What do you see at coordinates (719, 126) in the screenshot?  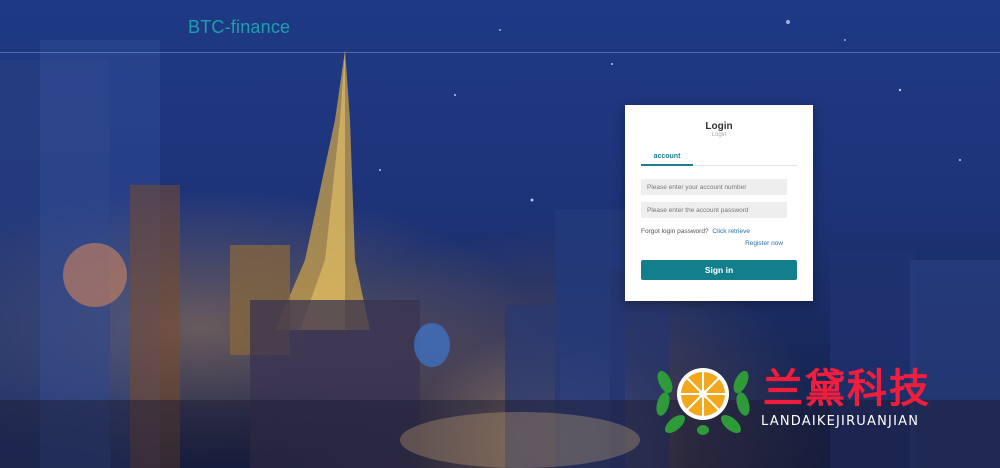 I see `login-title: Login` at bounding box center [719, 126].